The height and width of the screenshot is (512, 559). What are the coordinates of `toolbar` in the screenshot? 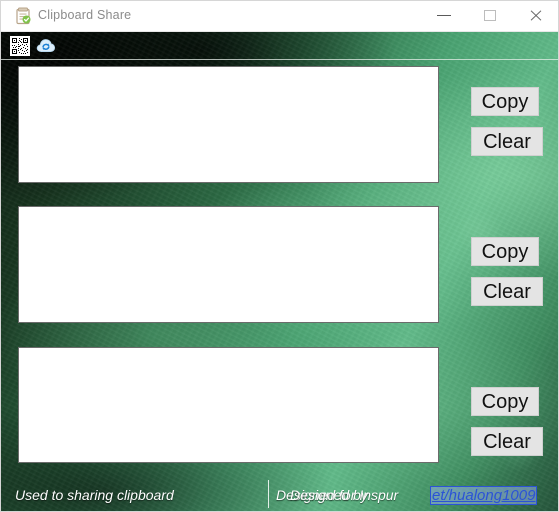 It's located at (279, 46).